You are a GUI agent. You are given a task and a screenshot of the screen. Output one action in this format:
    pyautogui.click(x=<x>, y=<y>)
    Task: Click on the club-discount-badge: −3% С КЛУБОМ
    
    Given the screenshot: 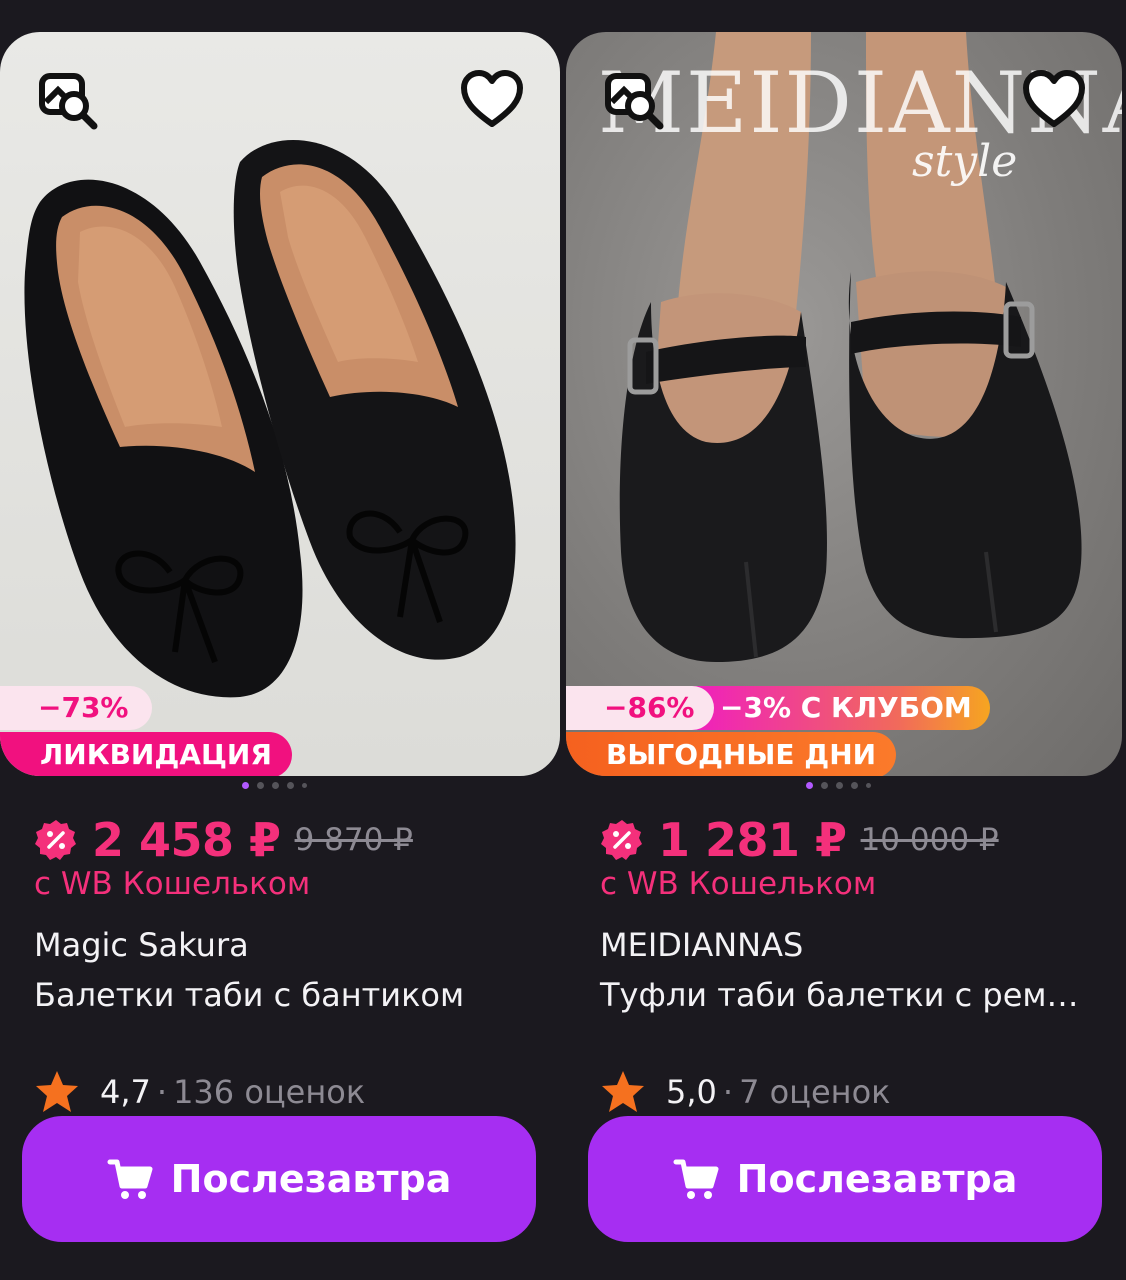 What is the action you would take?
    pyautogui.click(x=837, y=708)
    